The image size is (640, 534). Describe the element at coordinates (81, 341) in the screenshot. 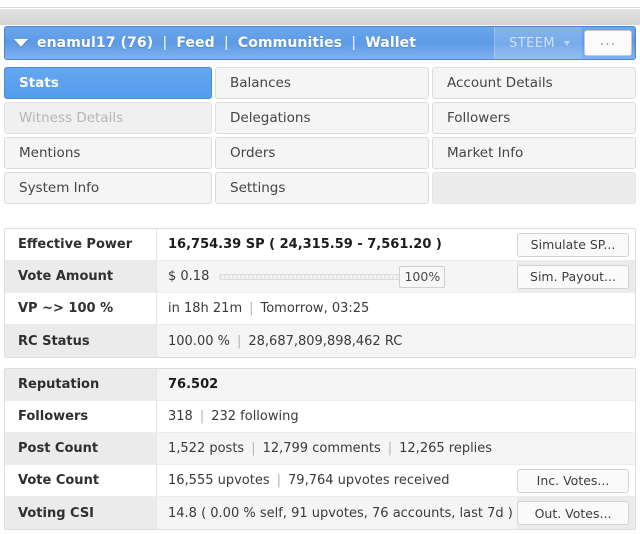

I see `label-rc-status: RC Status` at that location.